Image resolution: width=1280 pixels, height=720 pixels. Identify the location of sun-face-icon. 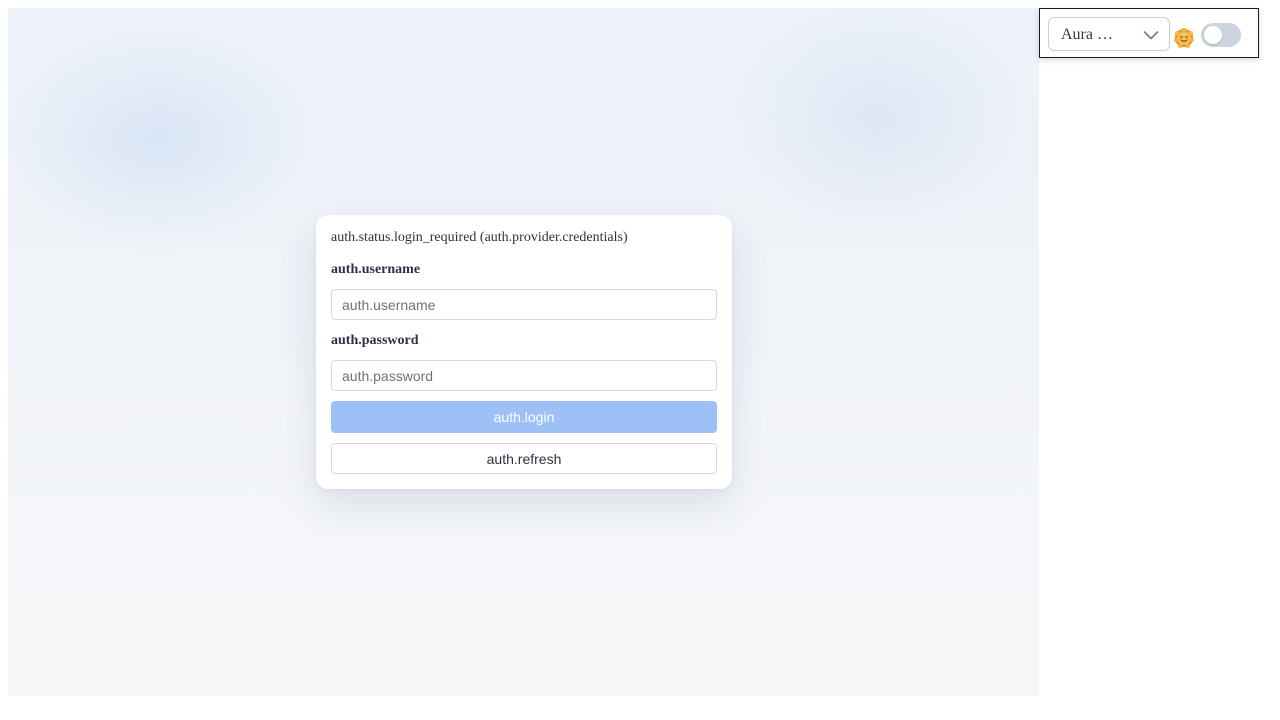
(1184, 38).